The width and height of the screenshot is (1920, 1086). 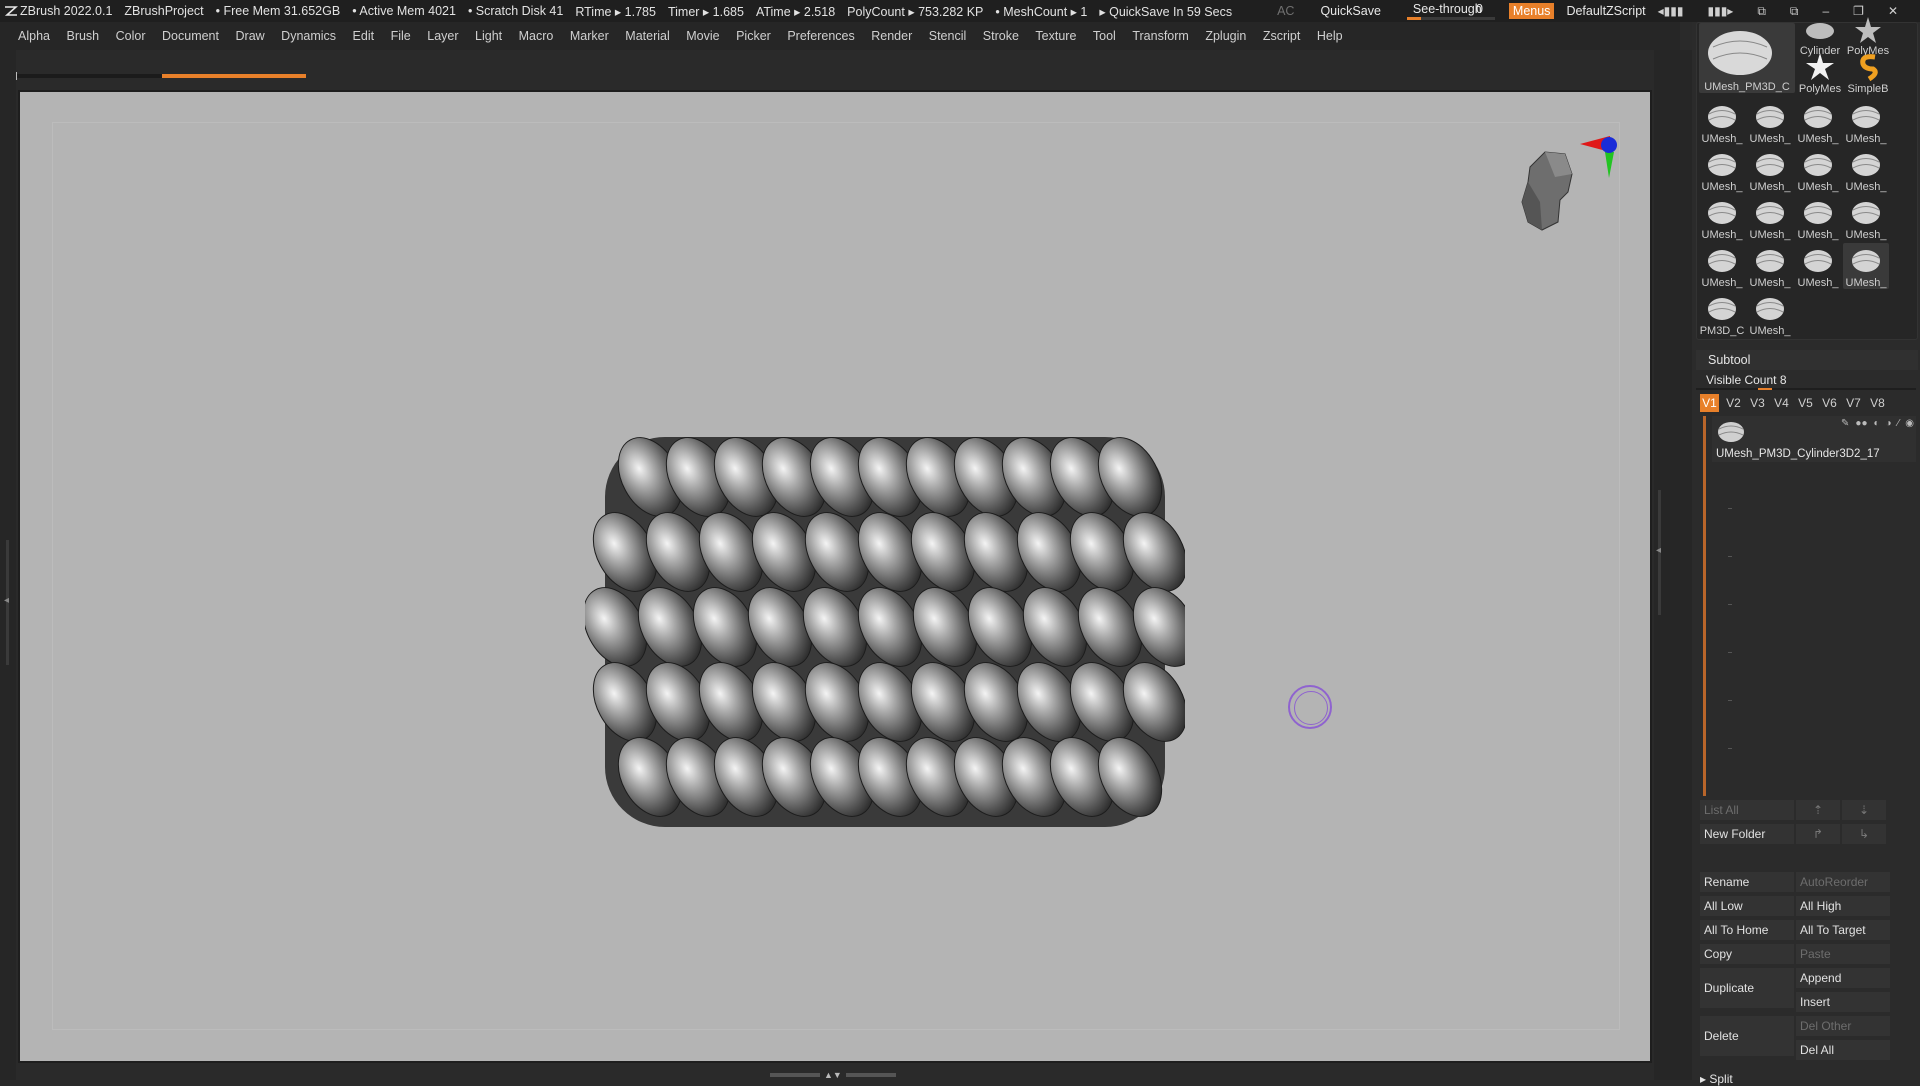 What do you see at coordinates (1861, 423) in the screenshot?
I see `toggle-icon: ●●` at bounding box center [1861, 423].